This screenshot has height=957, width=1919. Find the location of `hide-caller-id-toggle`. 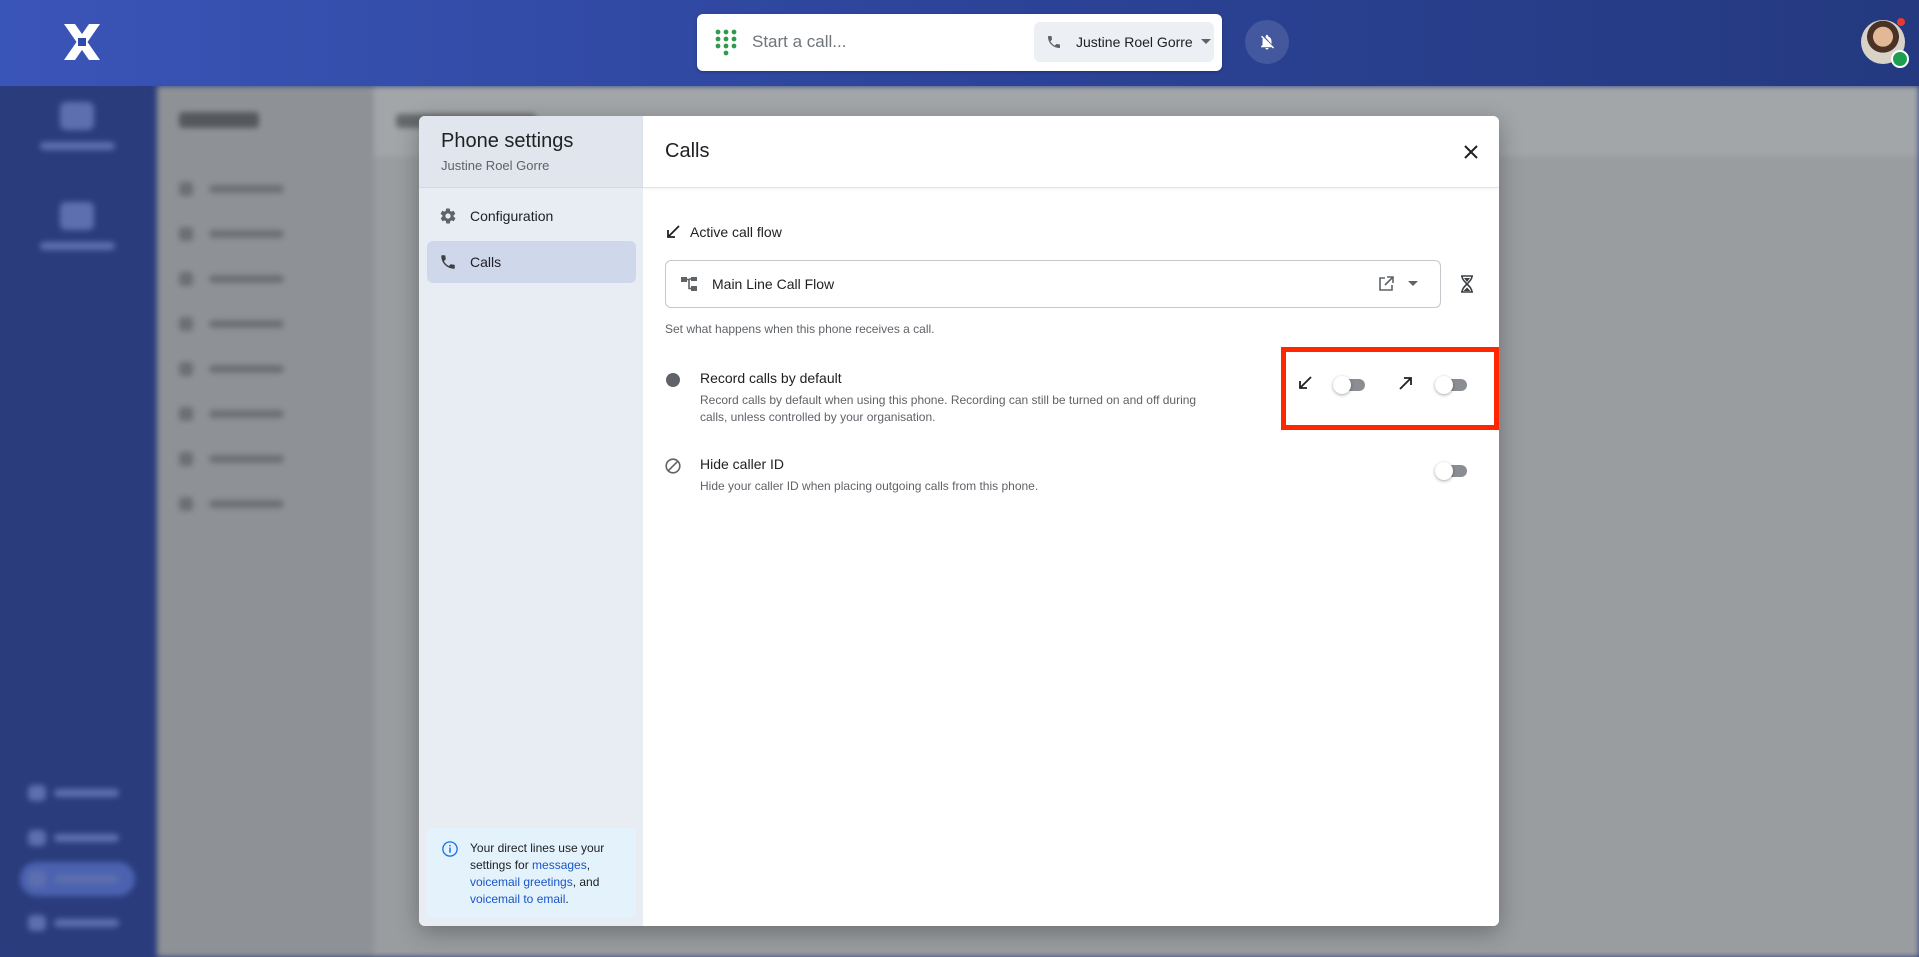

hide-caller-id-toggle is located at coordinates (1451, 471).